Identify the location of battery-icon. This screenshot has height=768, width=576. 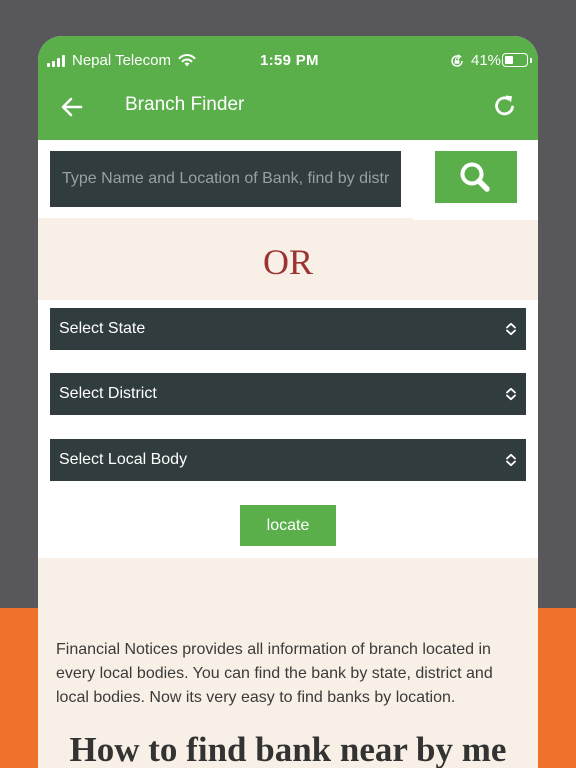
(517, 60).